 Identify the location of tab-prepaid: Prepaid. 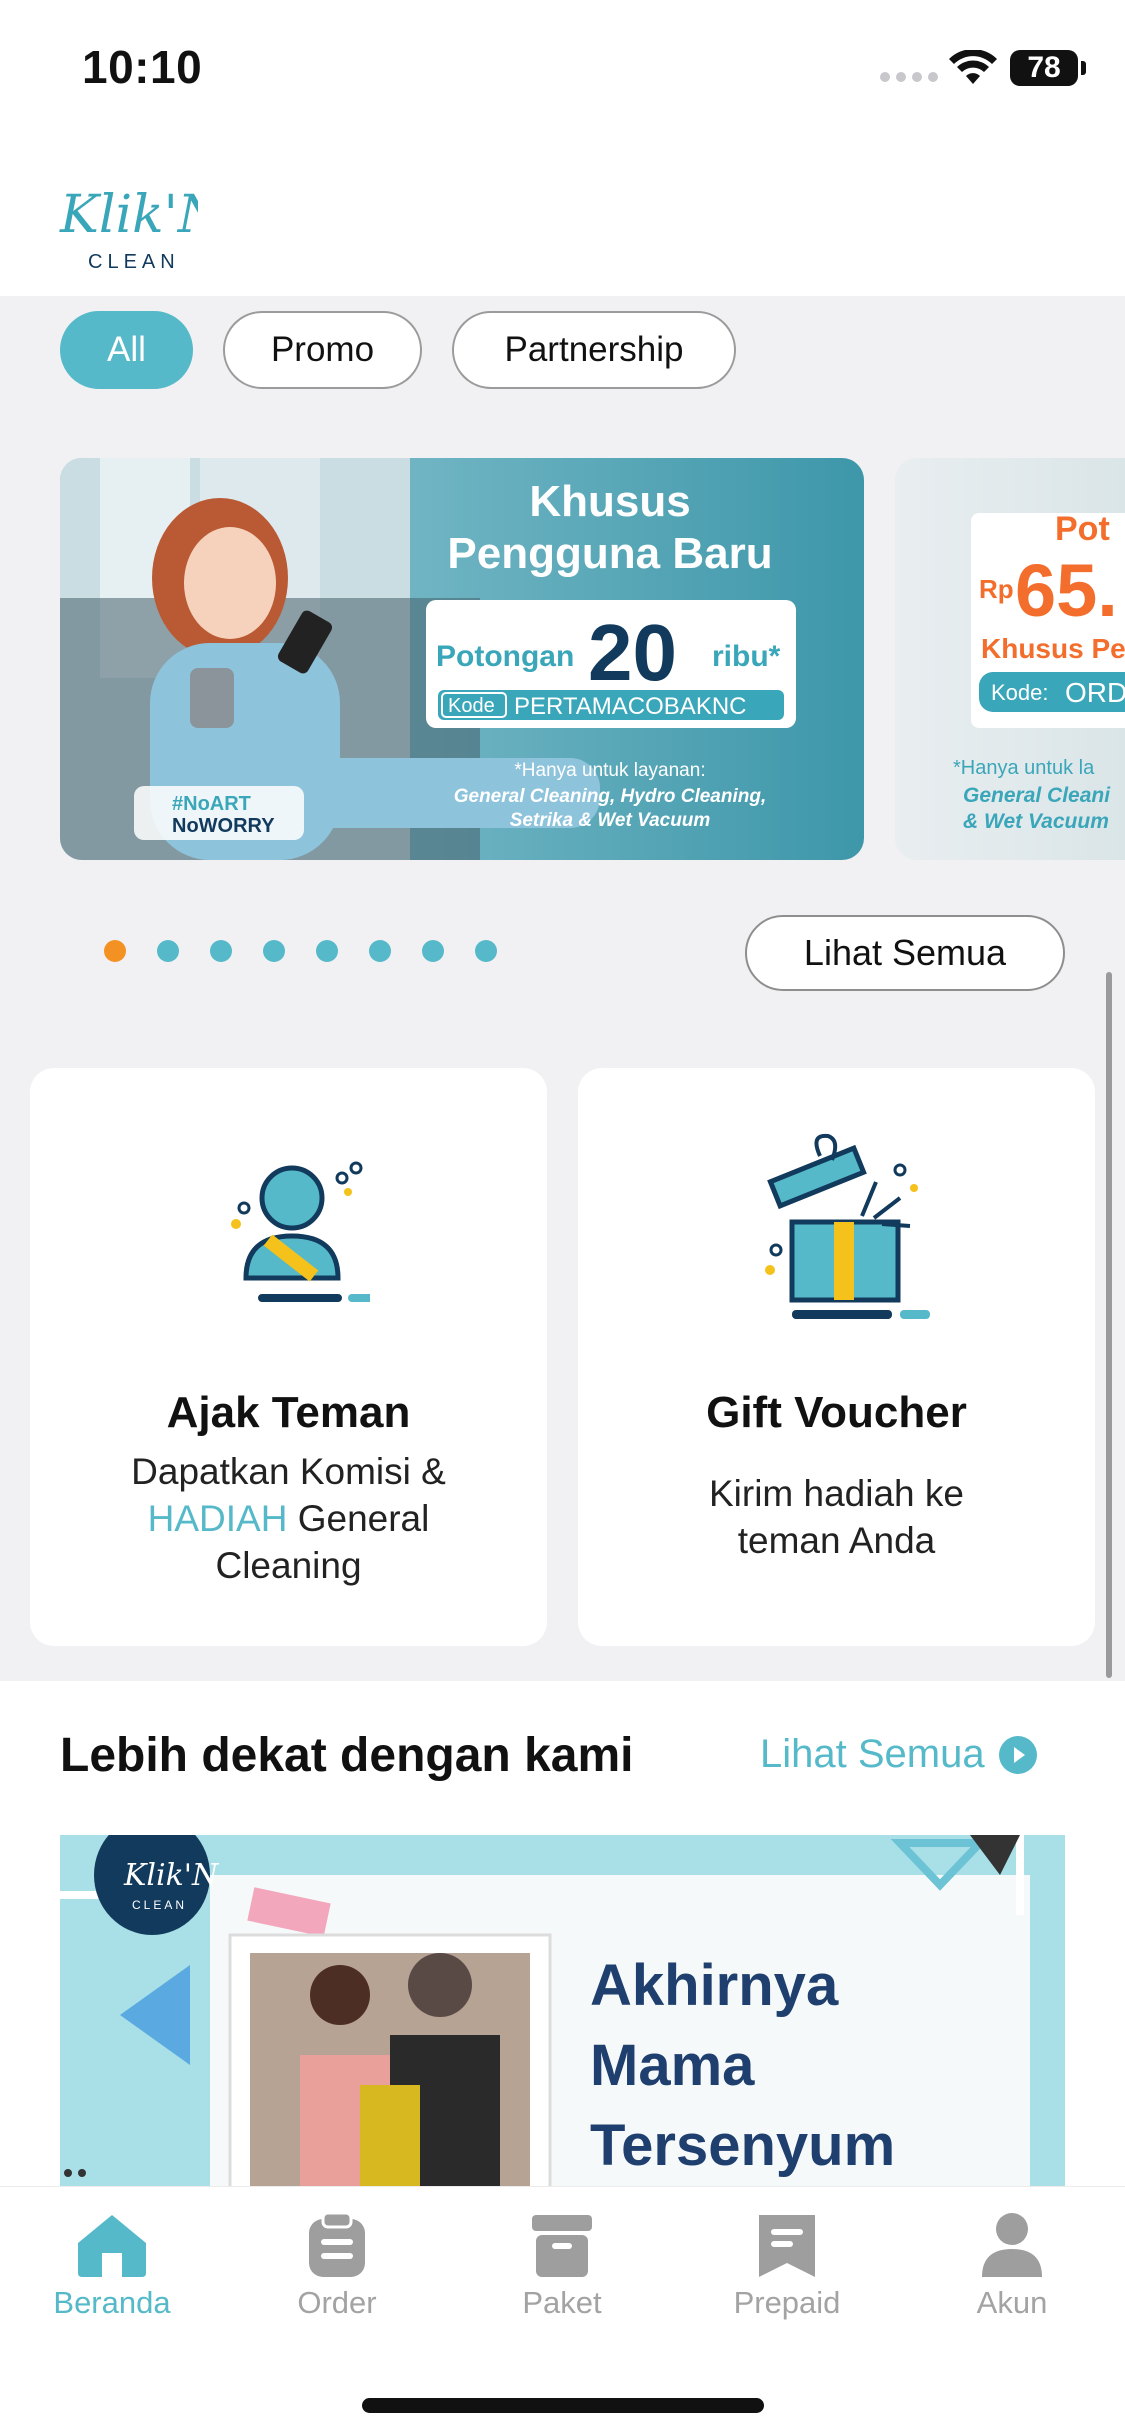
(787, 2266).